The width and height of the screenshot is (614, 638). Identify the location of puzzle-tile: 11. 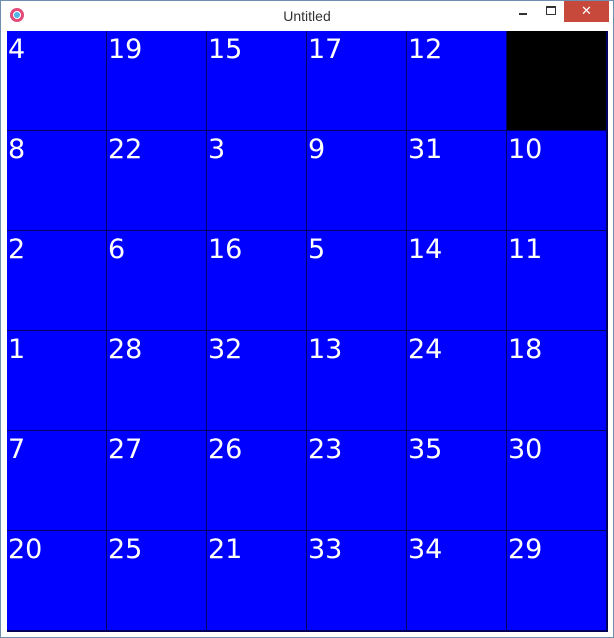
(557, 281).